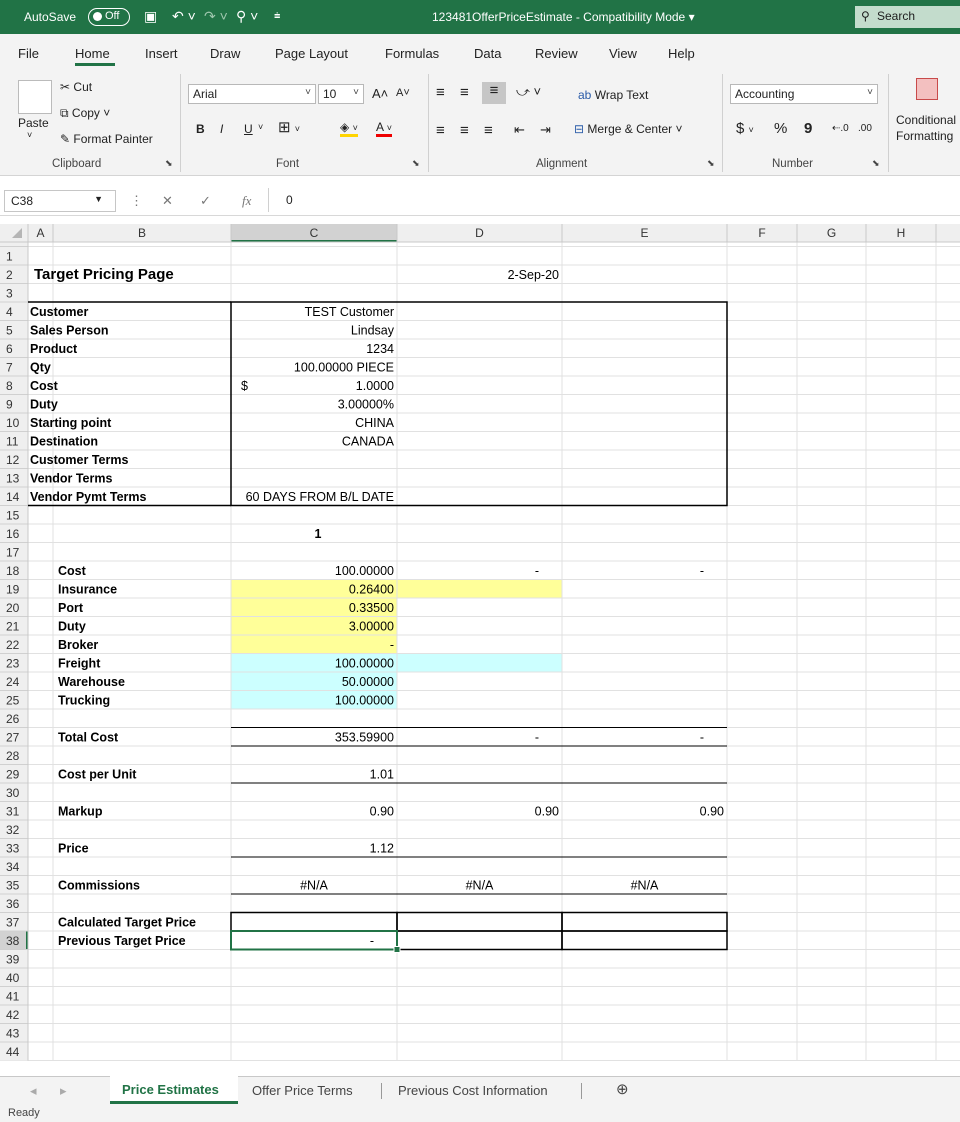 This screenshot has height=1122, width=960. I want to click on redo-icon: ↷ ˅, so click(216, 16).